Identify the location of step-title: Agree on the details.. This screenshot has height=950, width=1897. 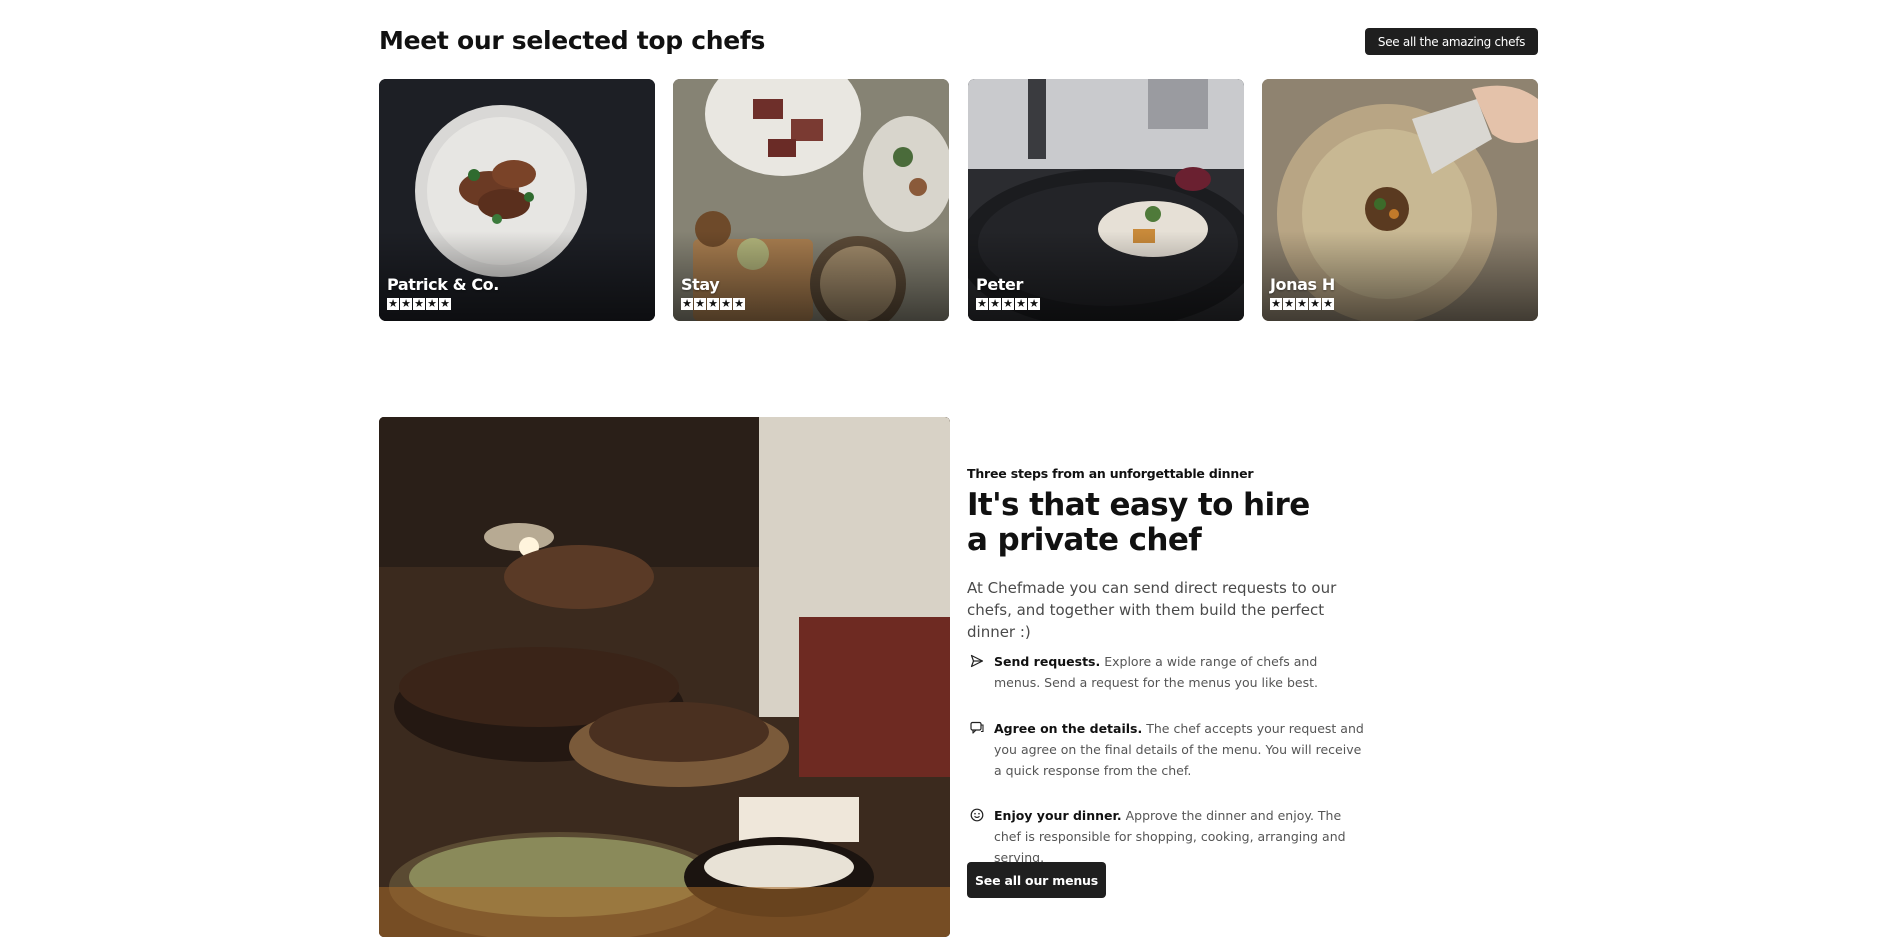
(1068, 728).